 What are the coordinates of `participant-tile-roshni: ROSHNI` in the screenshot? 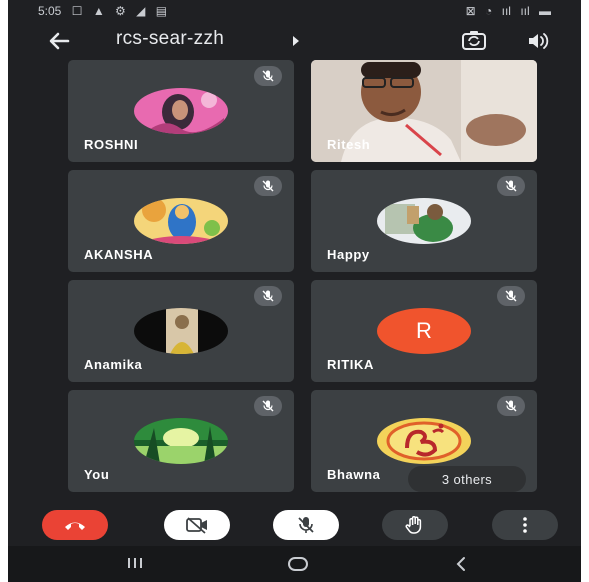 It's located at (181, 111).